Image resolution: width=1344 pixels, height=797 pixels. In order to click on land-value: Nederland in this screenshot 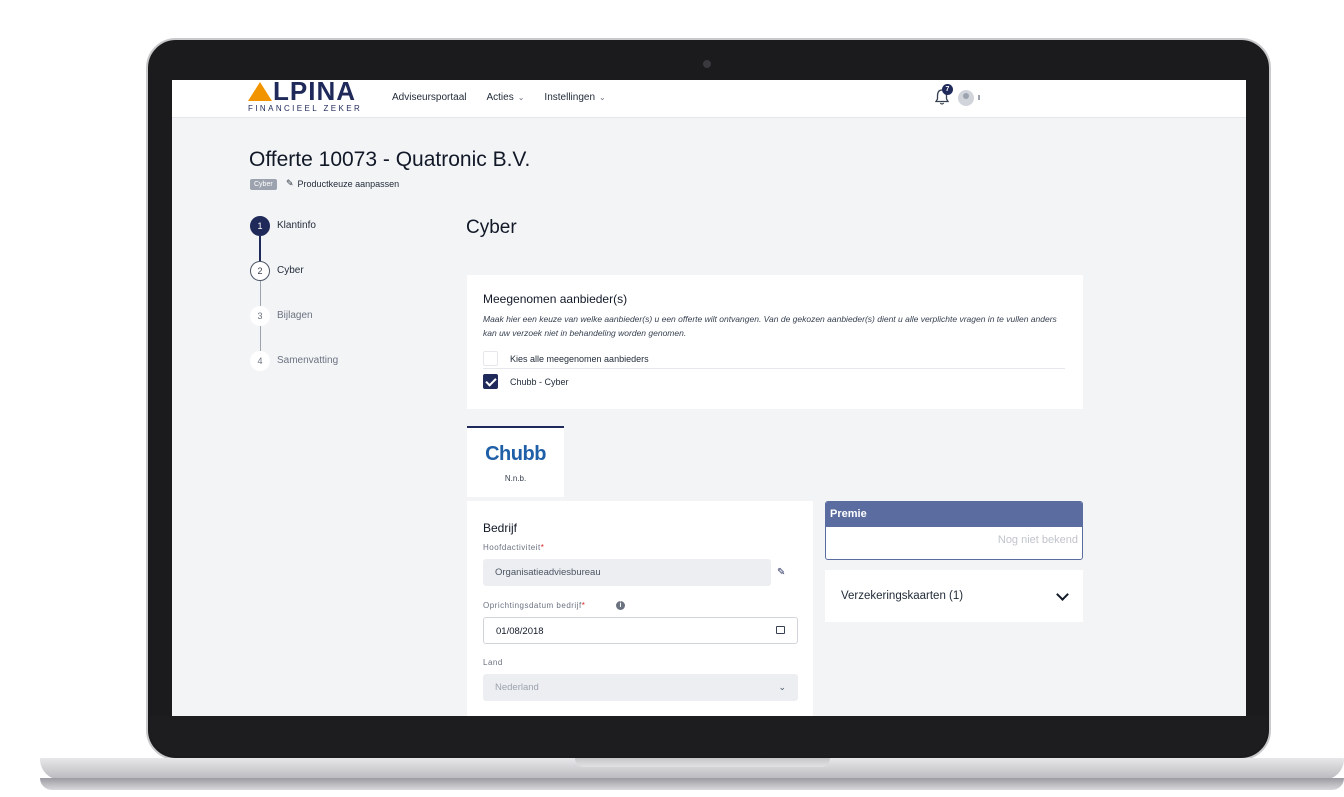, I will do `click(517, 687)`.